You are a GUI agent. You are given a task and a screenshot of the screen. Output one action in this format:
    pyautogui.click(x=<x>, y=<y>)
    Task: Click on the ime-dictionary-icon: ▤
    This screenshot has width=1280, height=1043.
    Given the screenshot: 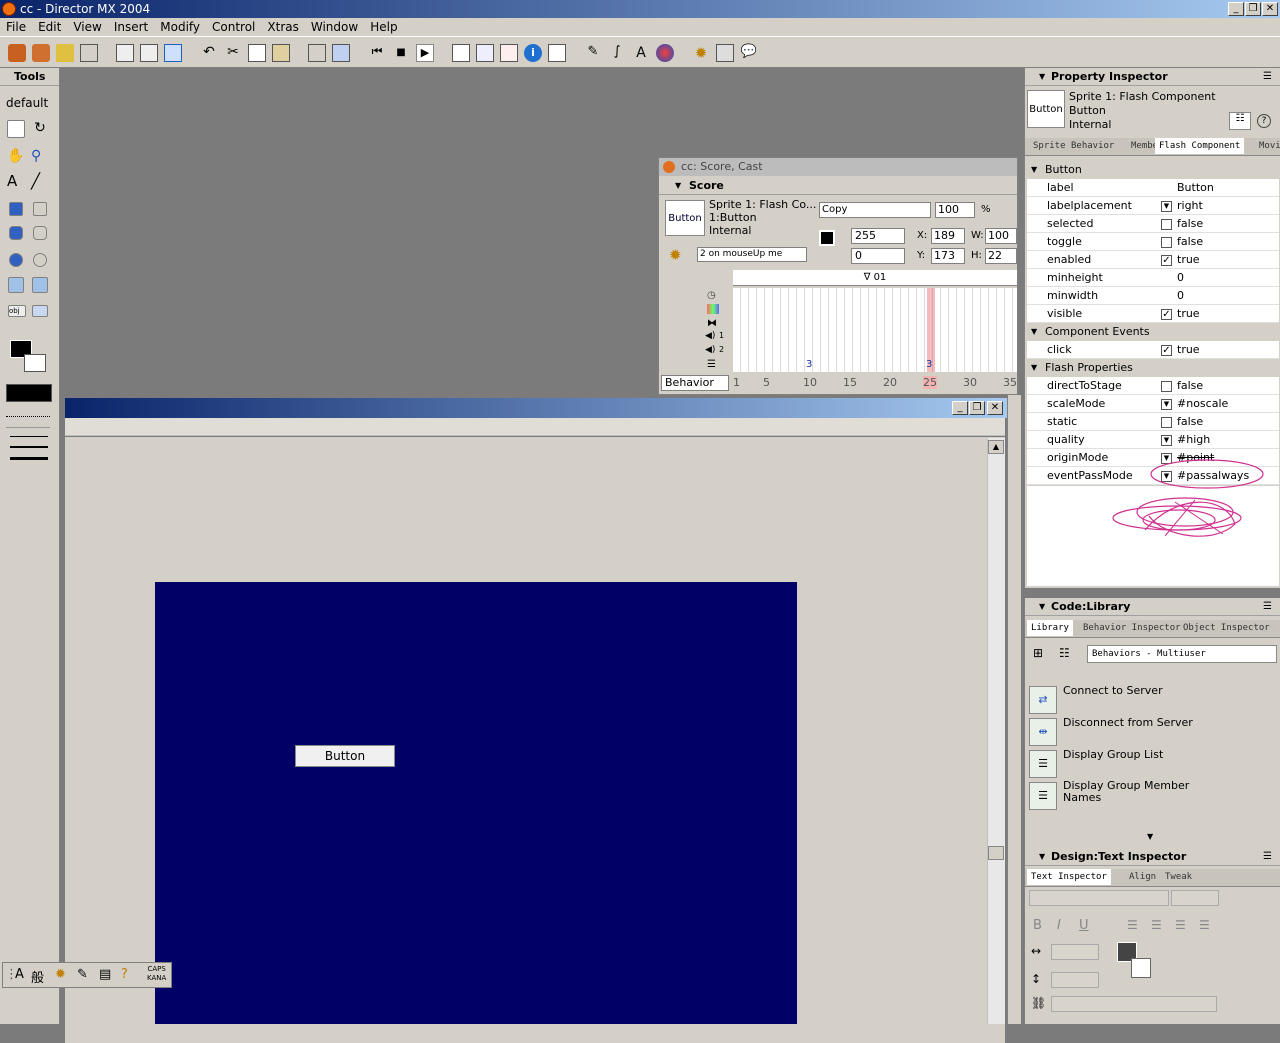 What is the action you would take?
    pyautogui.click(x=105, y=974)
    